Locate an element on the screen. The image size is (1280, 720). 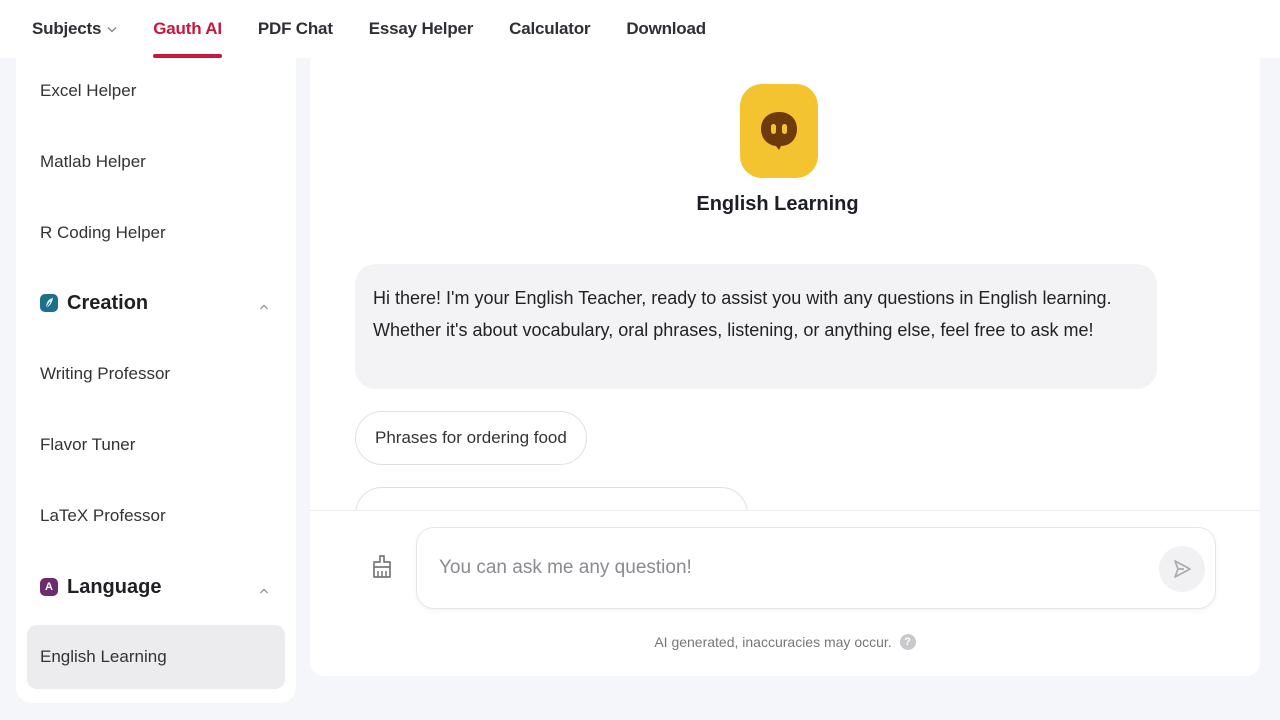
sidebar-item-english-learning: English Learning is located at coordinates (156, 657).